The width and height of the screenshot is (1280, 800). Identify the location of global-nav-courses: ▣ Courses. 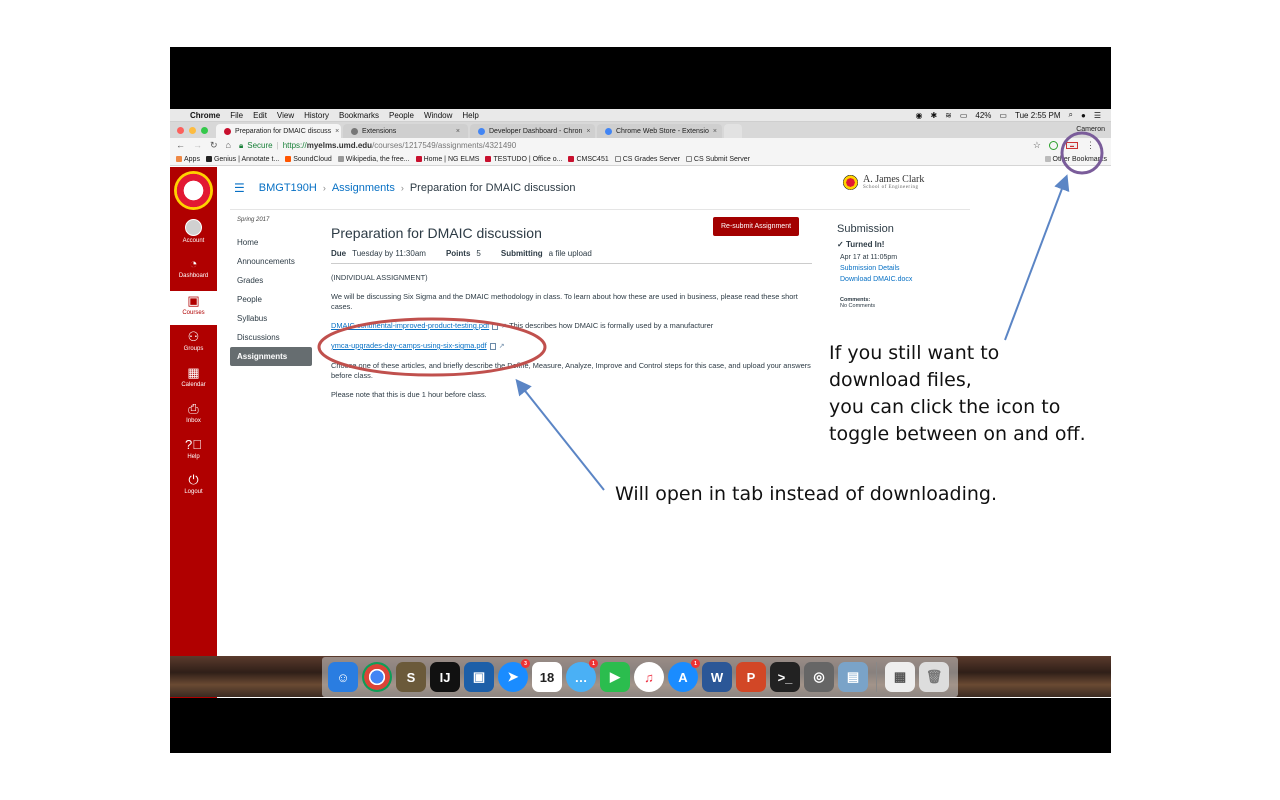
(193, 308).